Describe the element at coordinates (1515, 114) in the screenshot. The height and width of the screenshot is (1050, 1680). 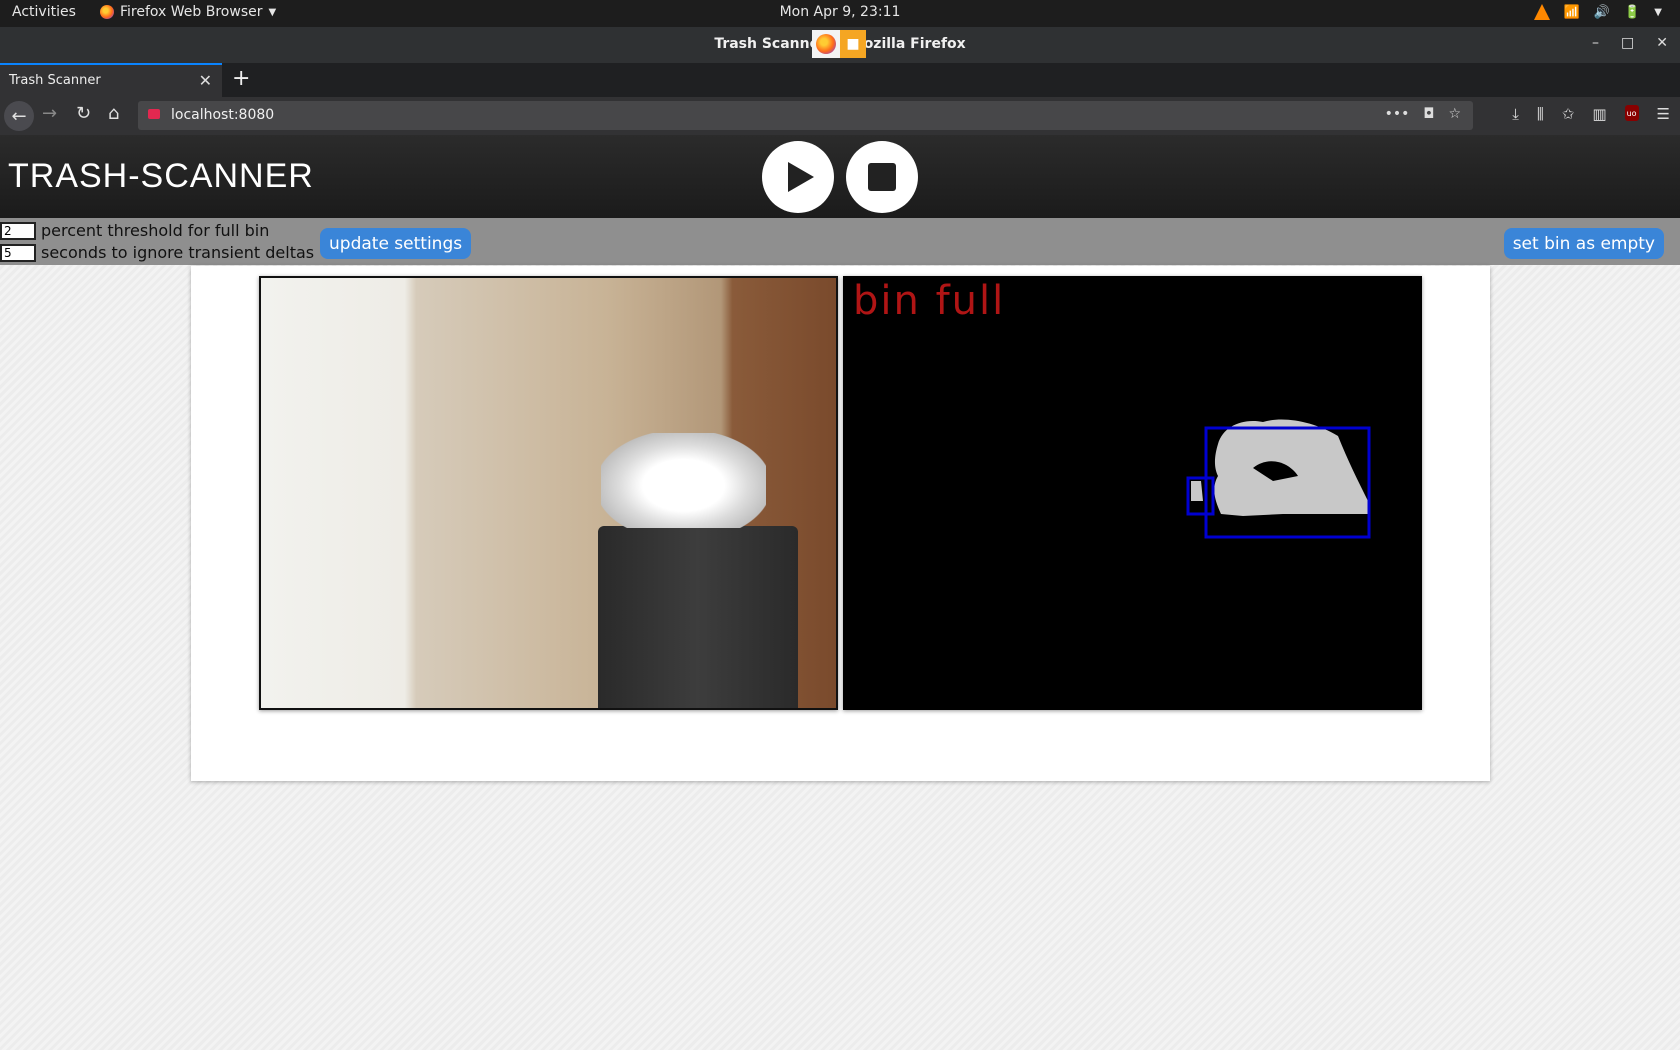
I see `downloads-icon: ⤓` at that location.